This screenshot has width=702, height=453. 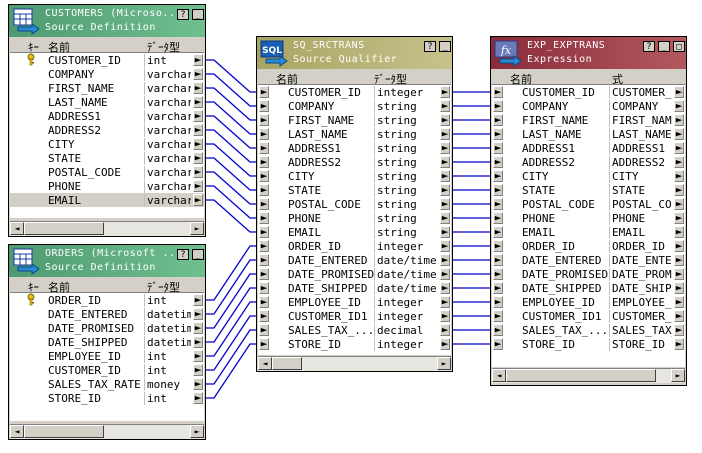 I want to click on port-row: ► DATE_PROMISED date/time ►, so click(x=354, y=274).